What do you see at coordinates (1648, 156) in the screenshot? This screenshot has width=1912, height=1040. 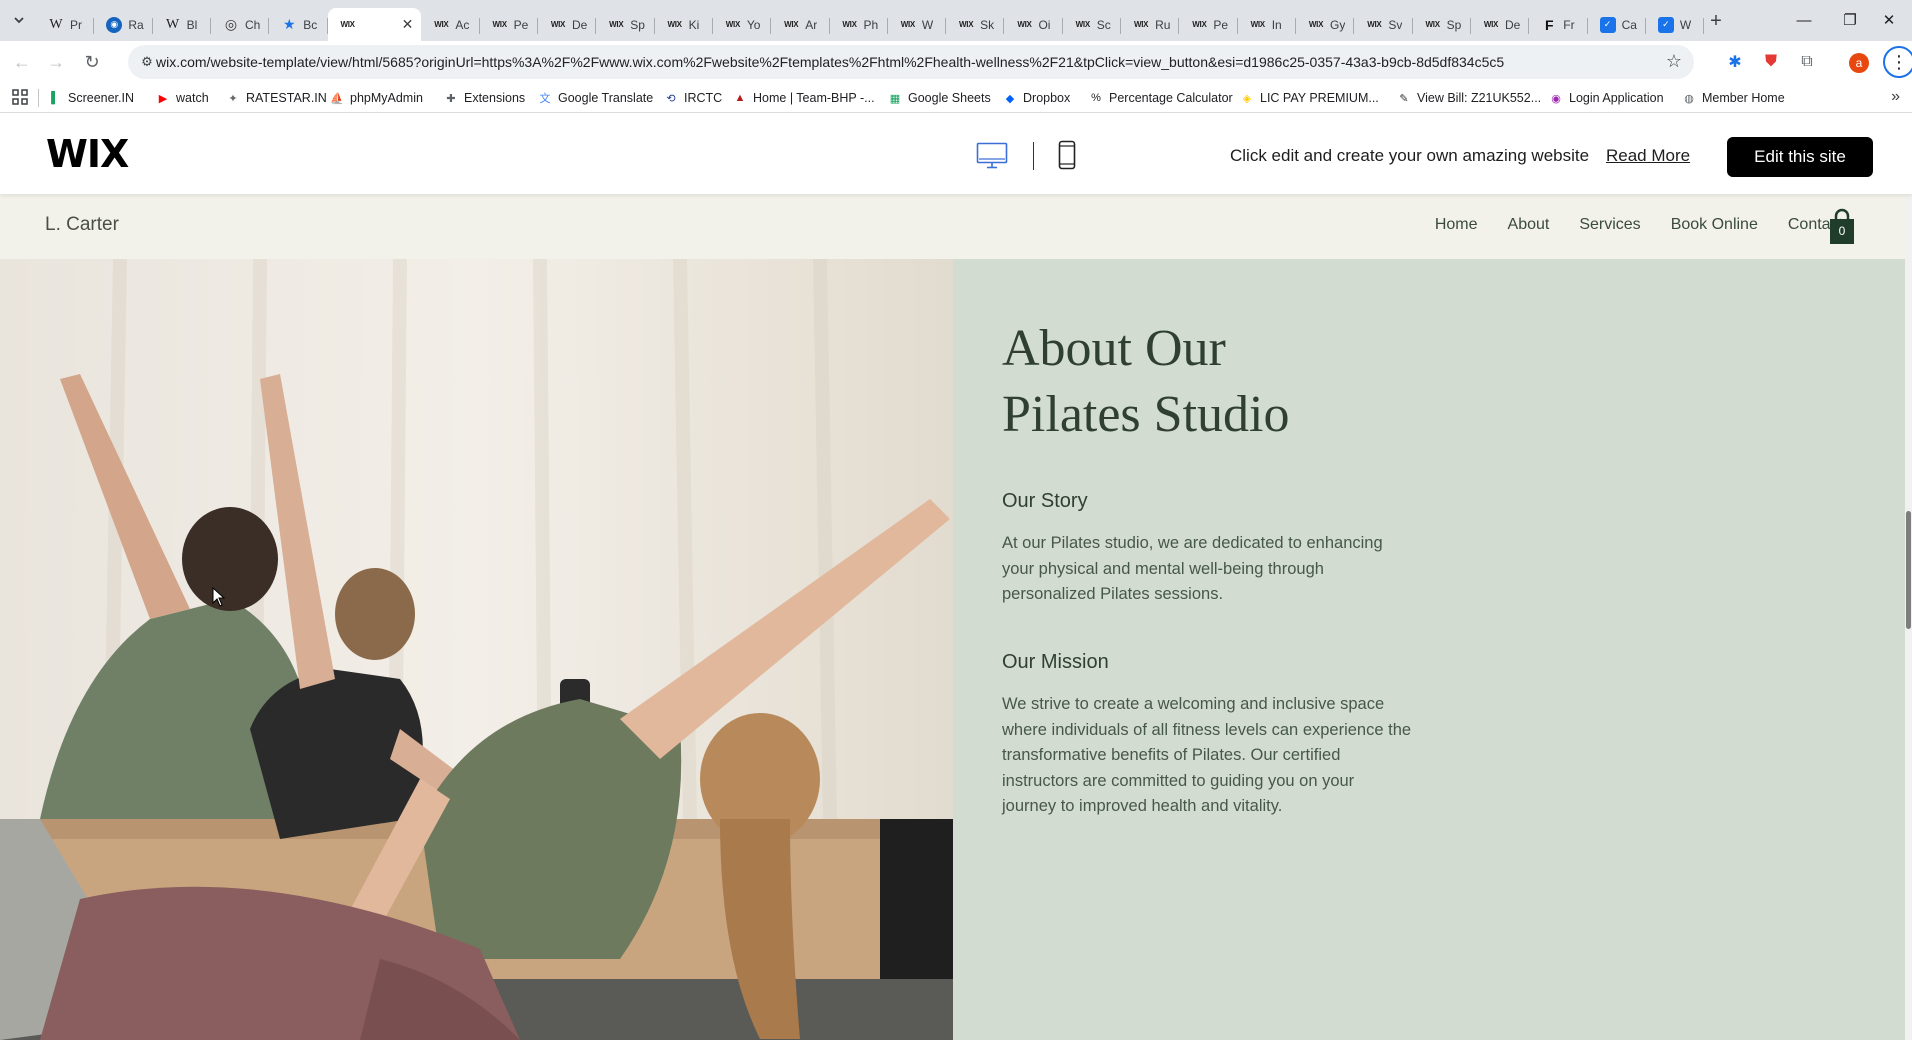 I see `read-more-link: Read More` at bounding box center [1648, 156].